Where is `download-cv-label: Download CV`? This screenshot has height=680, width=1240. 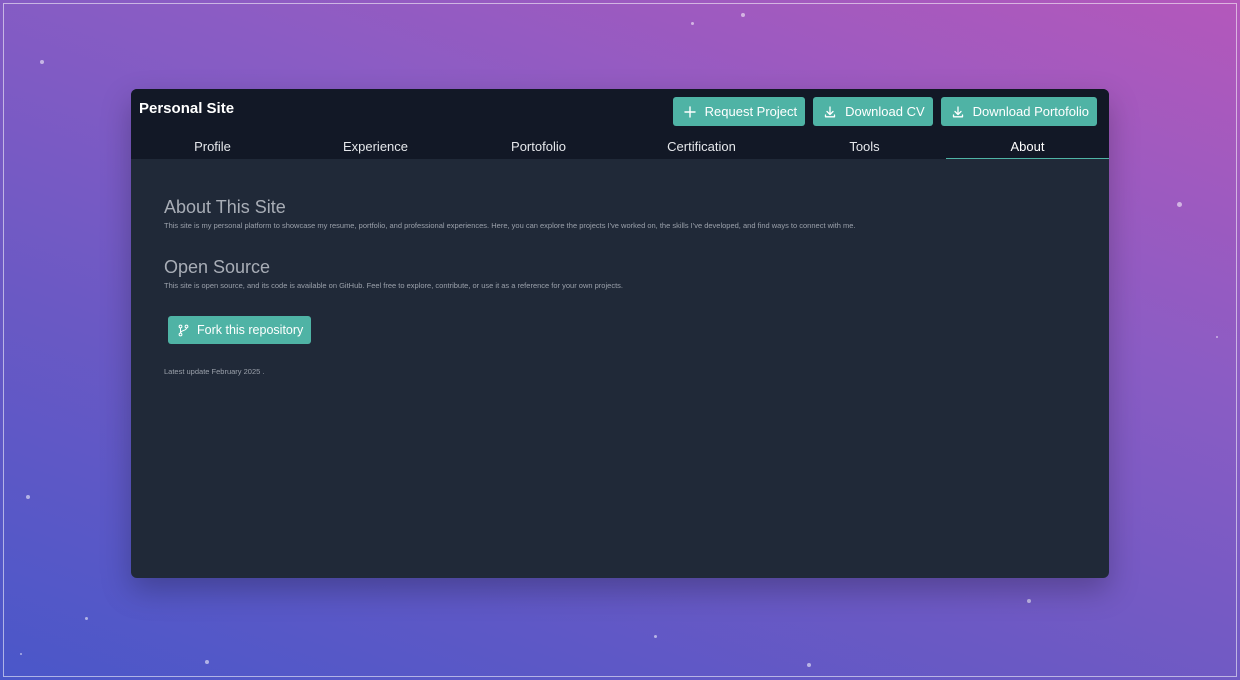 download-cv-label: Download CV is located at coordinates (885, 111).